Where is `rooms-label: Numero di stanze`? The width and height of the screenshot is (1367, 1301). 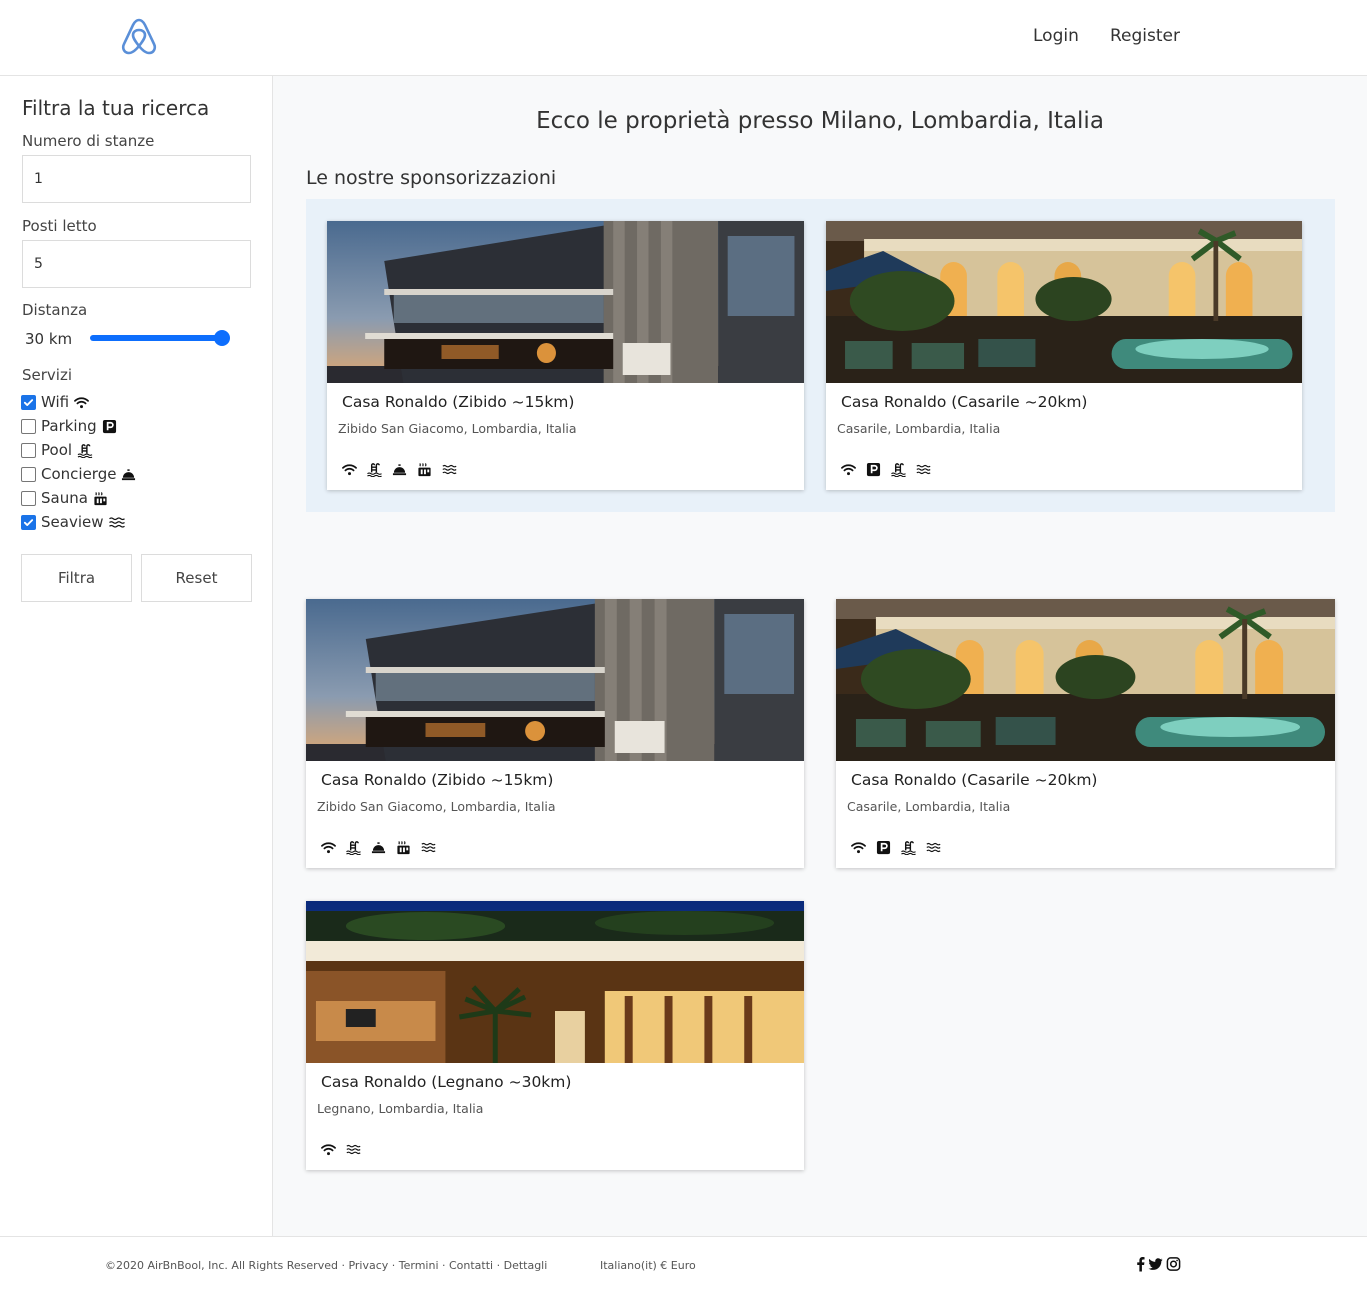 rooms-label: Numero di stanze is located at coordinates (88, 141).